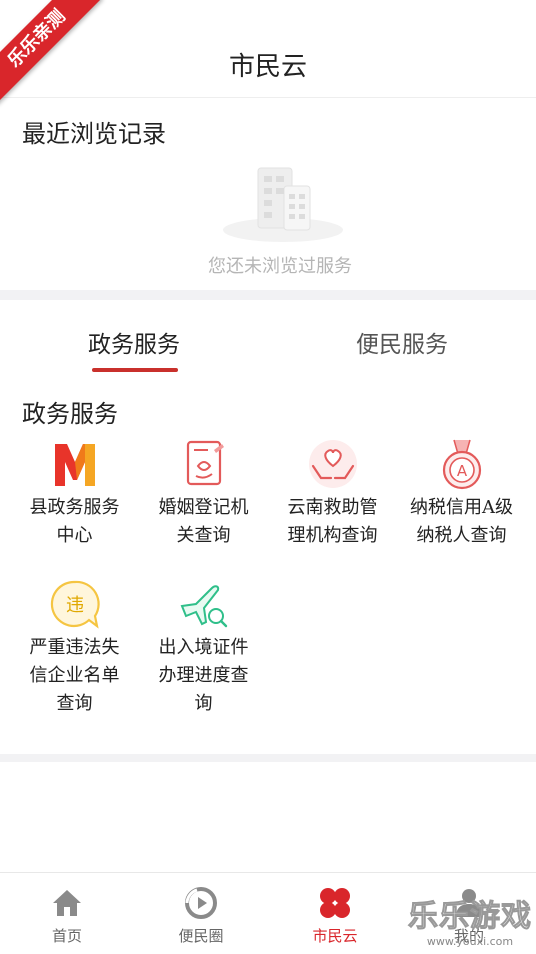  I want to click on service-label-line: 查询, so click(74, 703).